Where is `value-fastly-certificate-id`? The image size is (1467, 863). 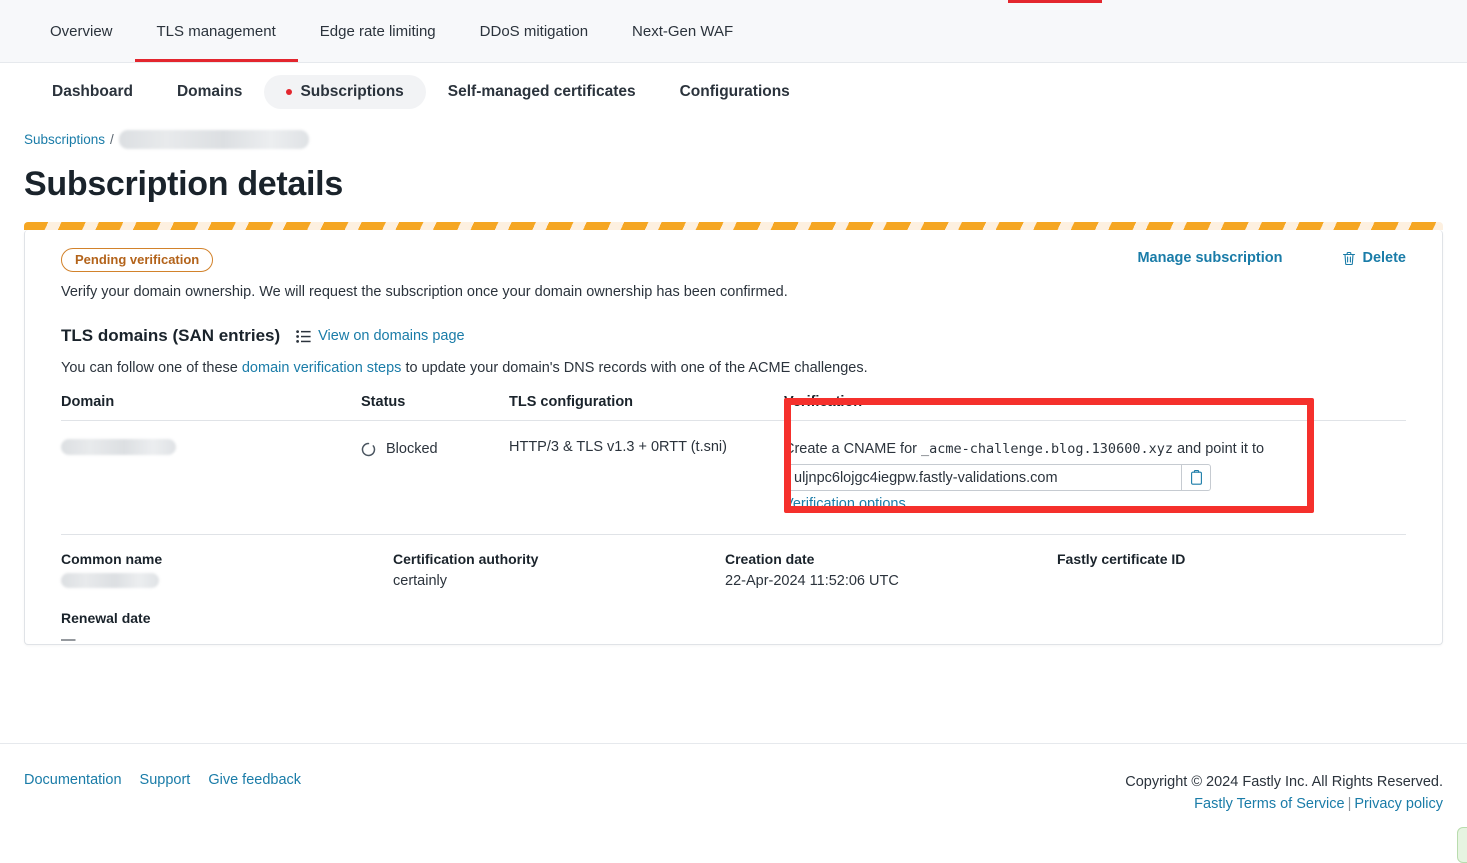 value-fastly-certificate-id is located at coordinates (1231, 589).